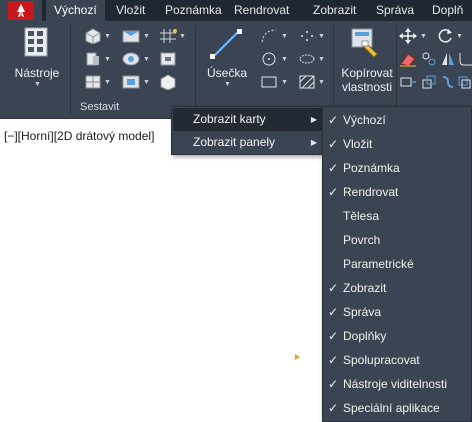 Image resolution: width=472 pixels, height=422 pixels. I want to click on line-tool-icon, so click(226, 45).